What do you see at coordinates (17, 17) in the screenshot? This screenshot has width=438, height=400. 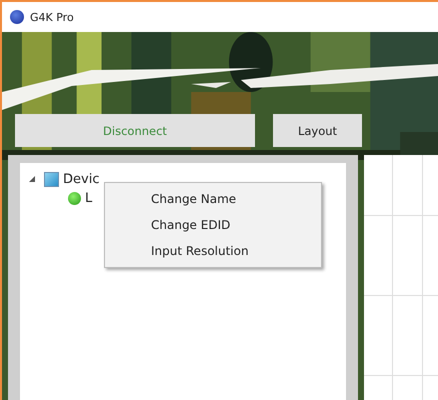 I see `app-icon` at bounding box center [17, 17].